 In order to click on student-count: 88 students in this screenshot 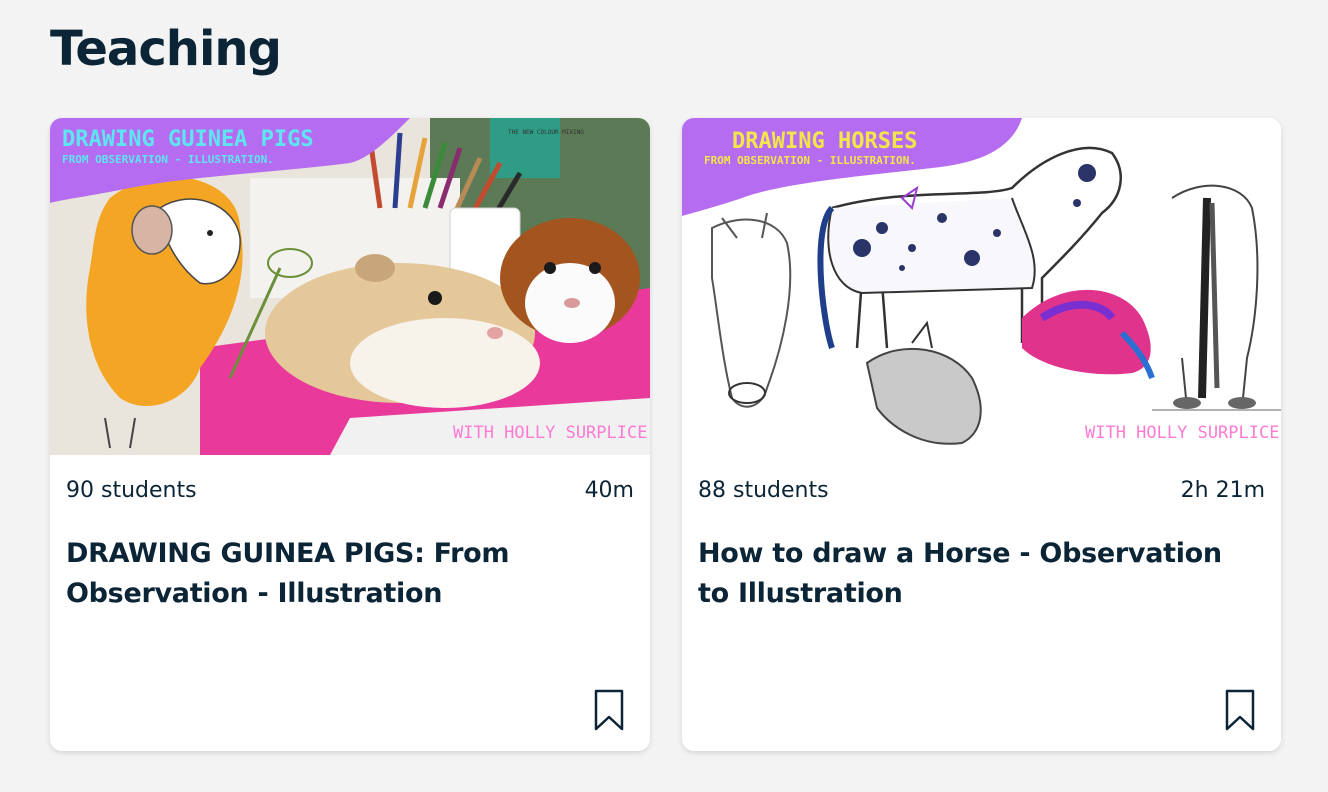, I will do `click(763, 490)`.